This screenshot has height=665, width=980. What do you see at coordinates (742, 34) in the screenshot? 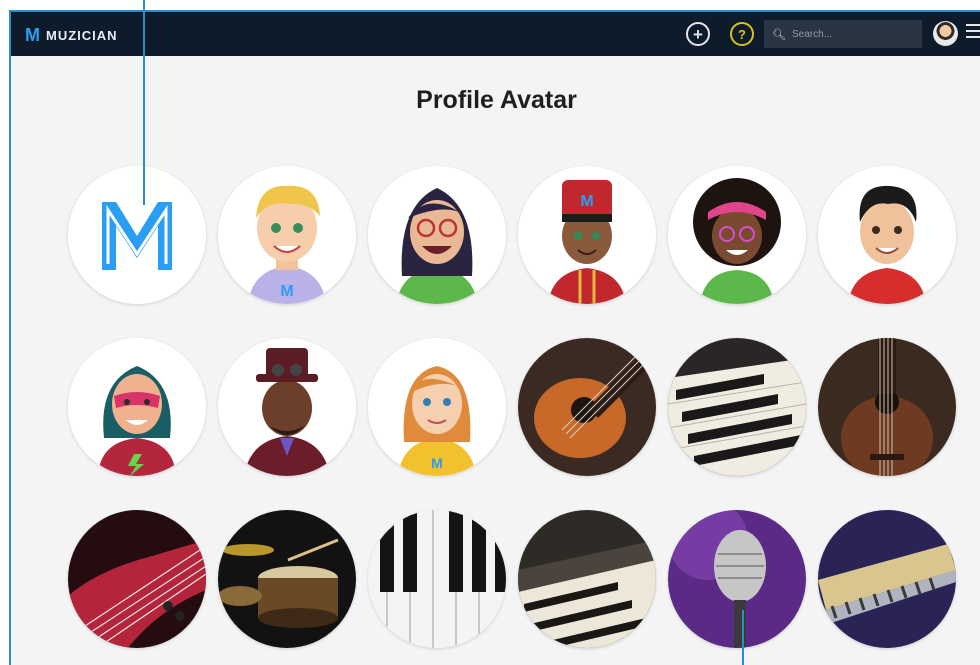
I see `question-circle-icon: ?` at bounding box center [742, 34].